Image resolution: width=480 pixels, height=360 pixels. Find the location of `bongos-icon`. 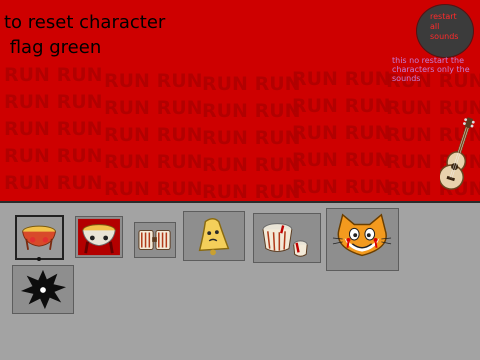

bongos-icon is located at coordinates (154, 240).